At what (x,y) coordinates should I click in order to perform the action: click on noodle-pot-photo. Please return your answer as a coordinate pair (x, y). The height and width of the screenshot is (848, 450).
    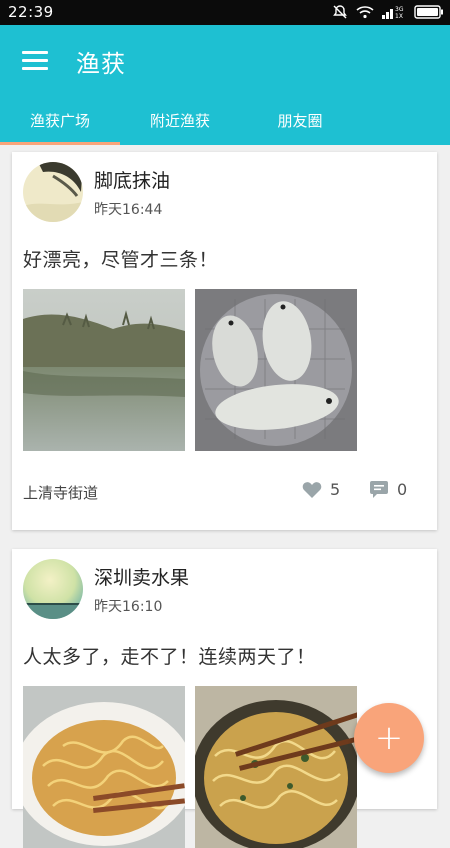
    Looking at the image, I should click on (276, 767).